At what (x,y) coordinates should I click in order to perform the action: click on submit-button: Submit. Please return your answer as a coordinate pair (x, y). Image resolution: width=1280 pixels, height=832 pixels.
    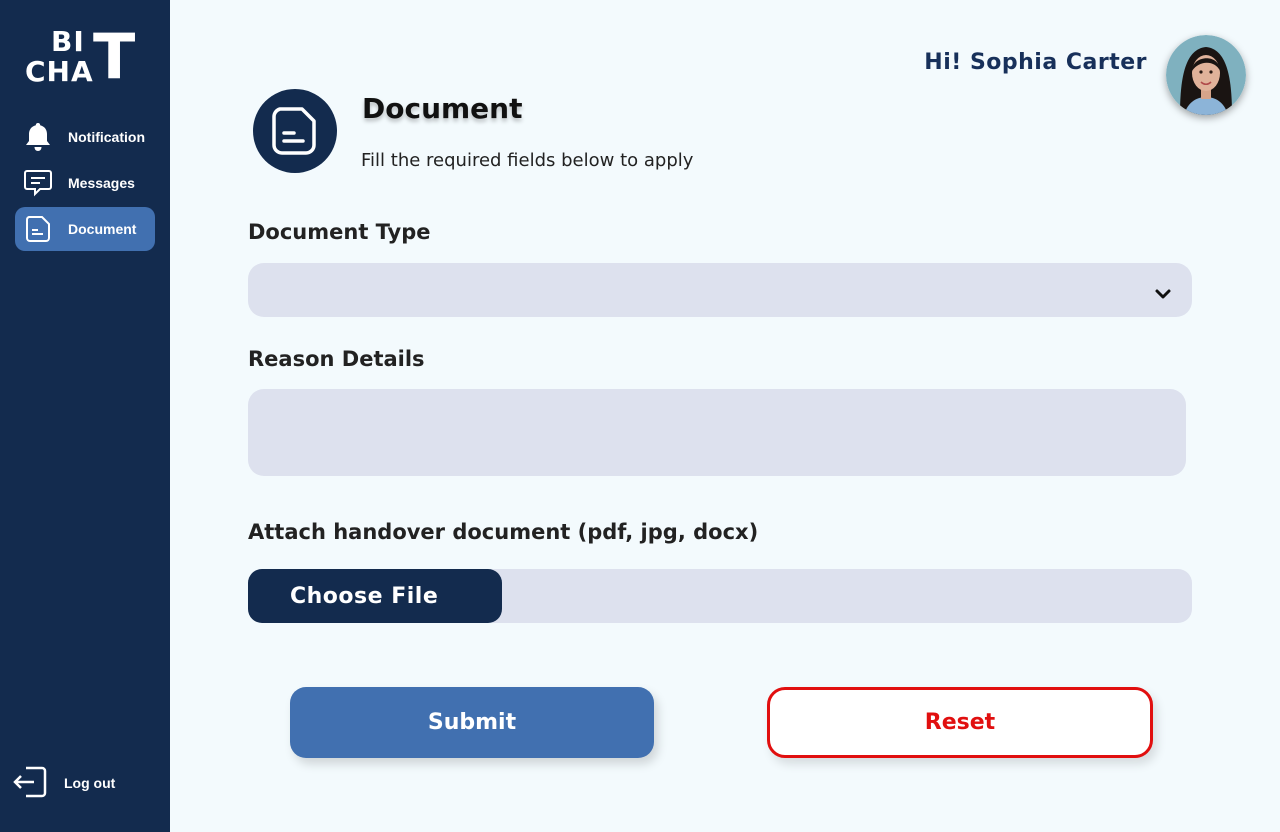
    Looking at the image, I should click on (472, 722).